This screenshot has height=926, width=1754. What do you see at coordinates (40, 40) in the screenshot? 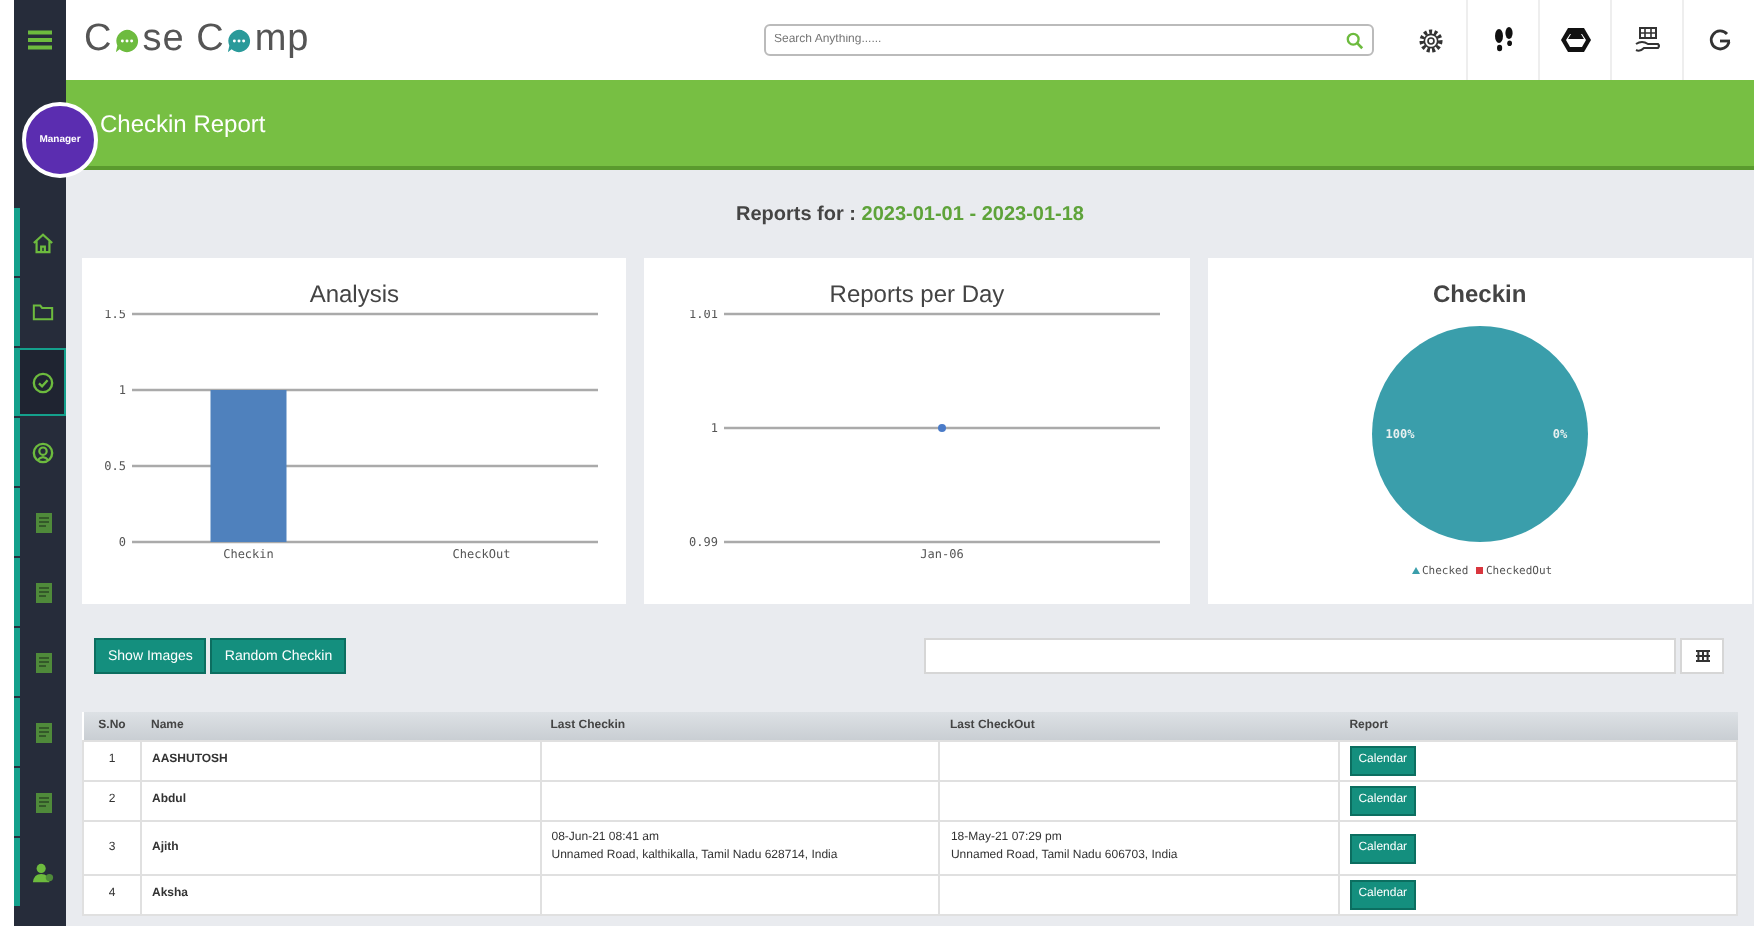
I see `menu-icon` at bounding box center [40, 40].